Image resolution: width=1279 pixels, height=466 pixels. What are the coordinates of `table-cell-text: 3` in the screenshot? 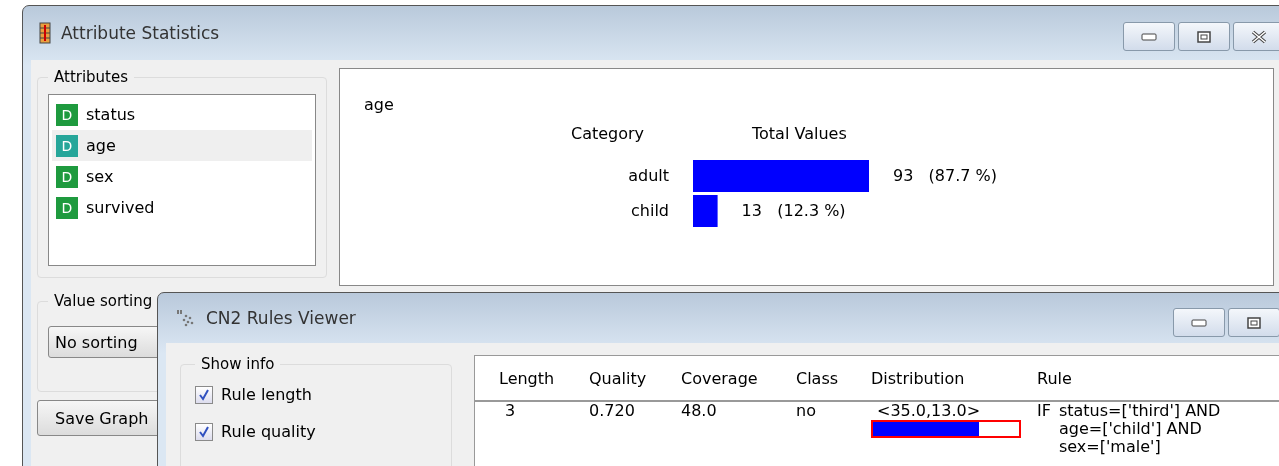 It's located at (510, 412).